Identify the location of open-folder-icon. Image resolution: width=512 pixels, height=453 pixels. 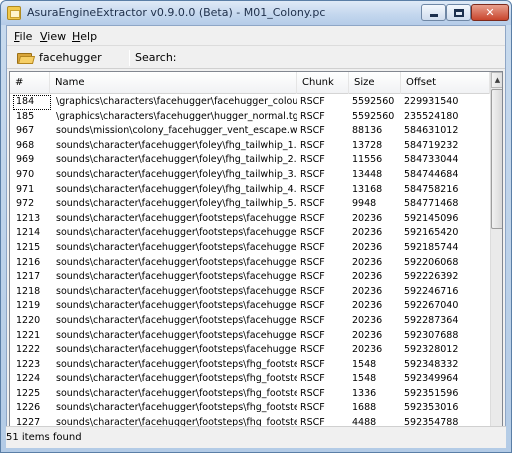
(26, 57).